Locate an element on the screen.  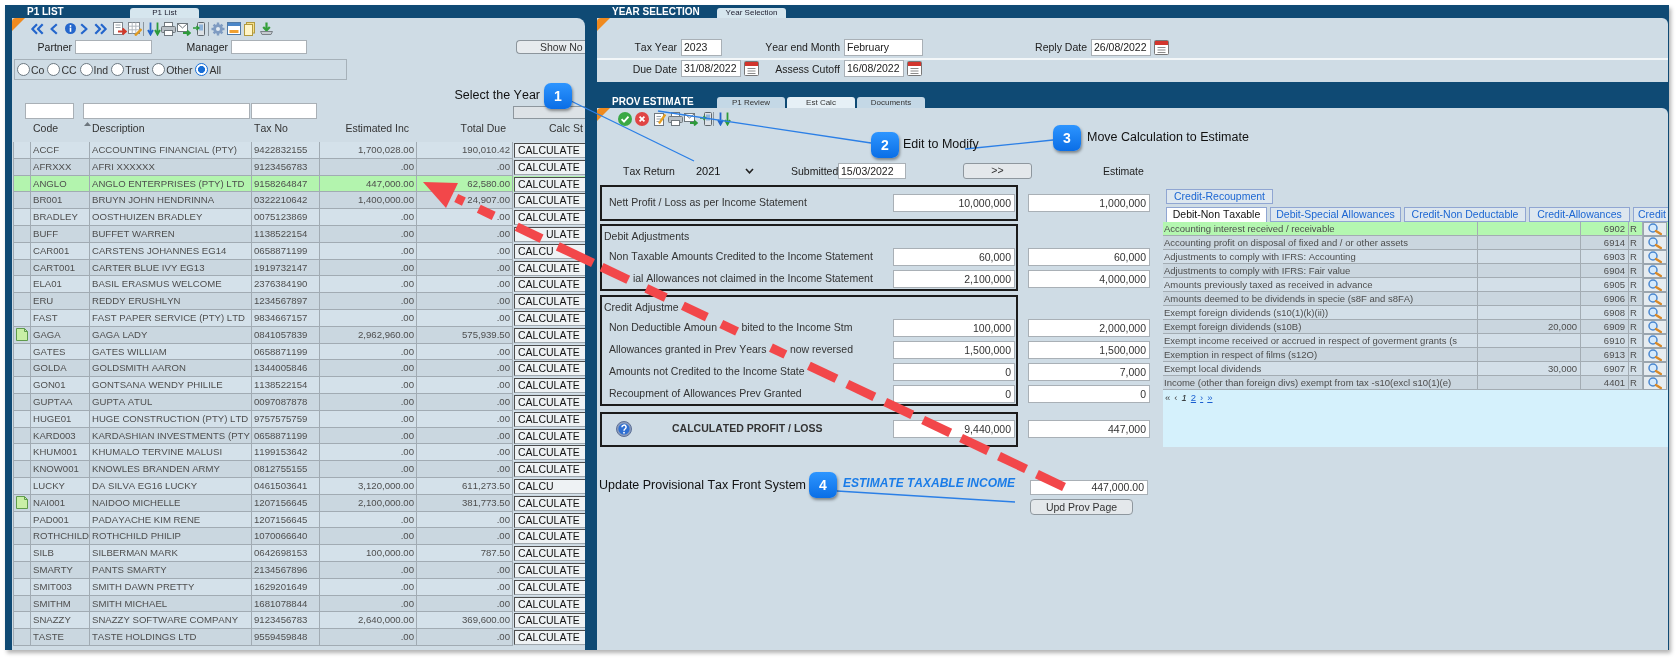
return-amount-field: 10,000,000 is located at coordinates (954, 203).